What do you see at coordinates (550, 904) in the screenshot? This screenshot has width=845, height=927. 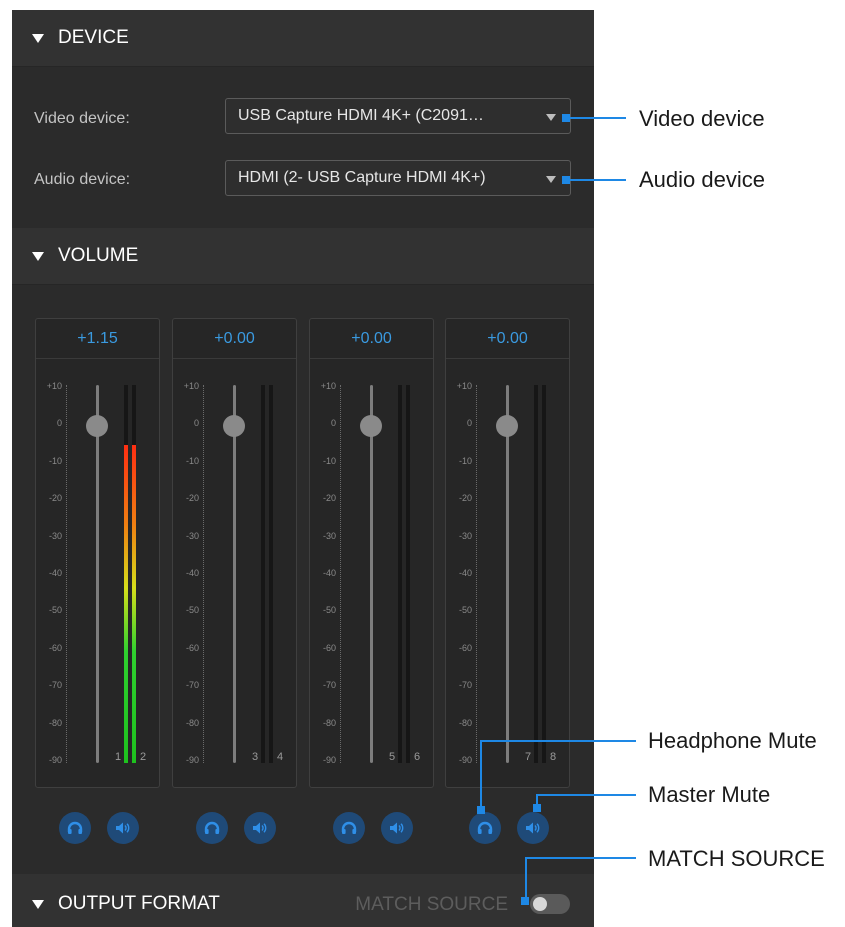 I see `match-source-toggle` at bounding box center [550, 904].